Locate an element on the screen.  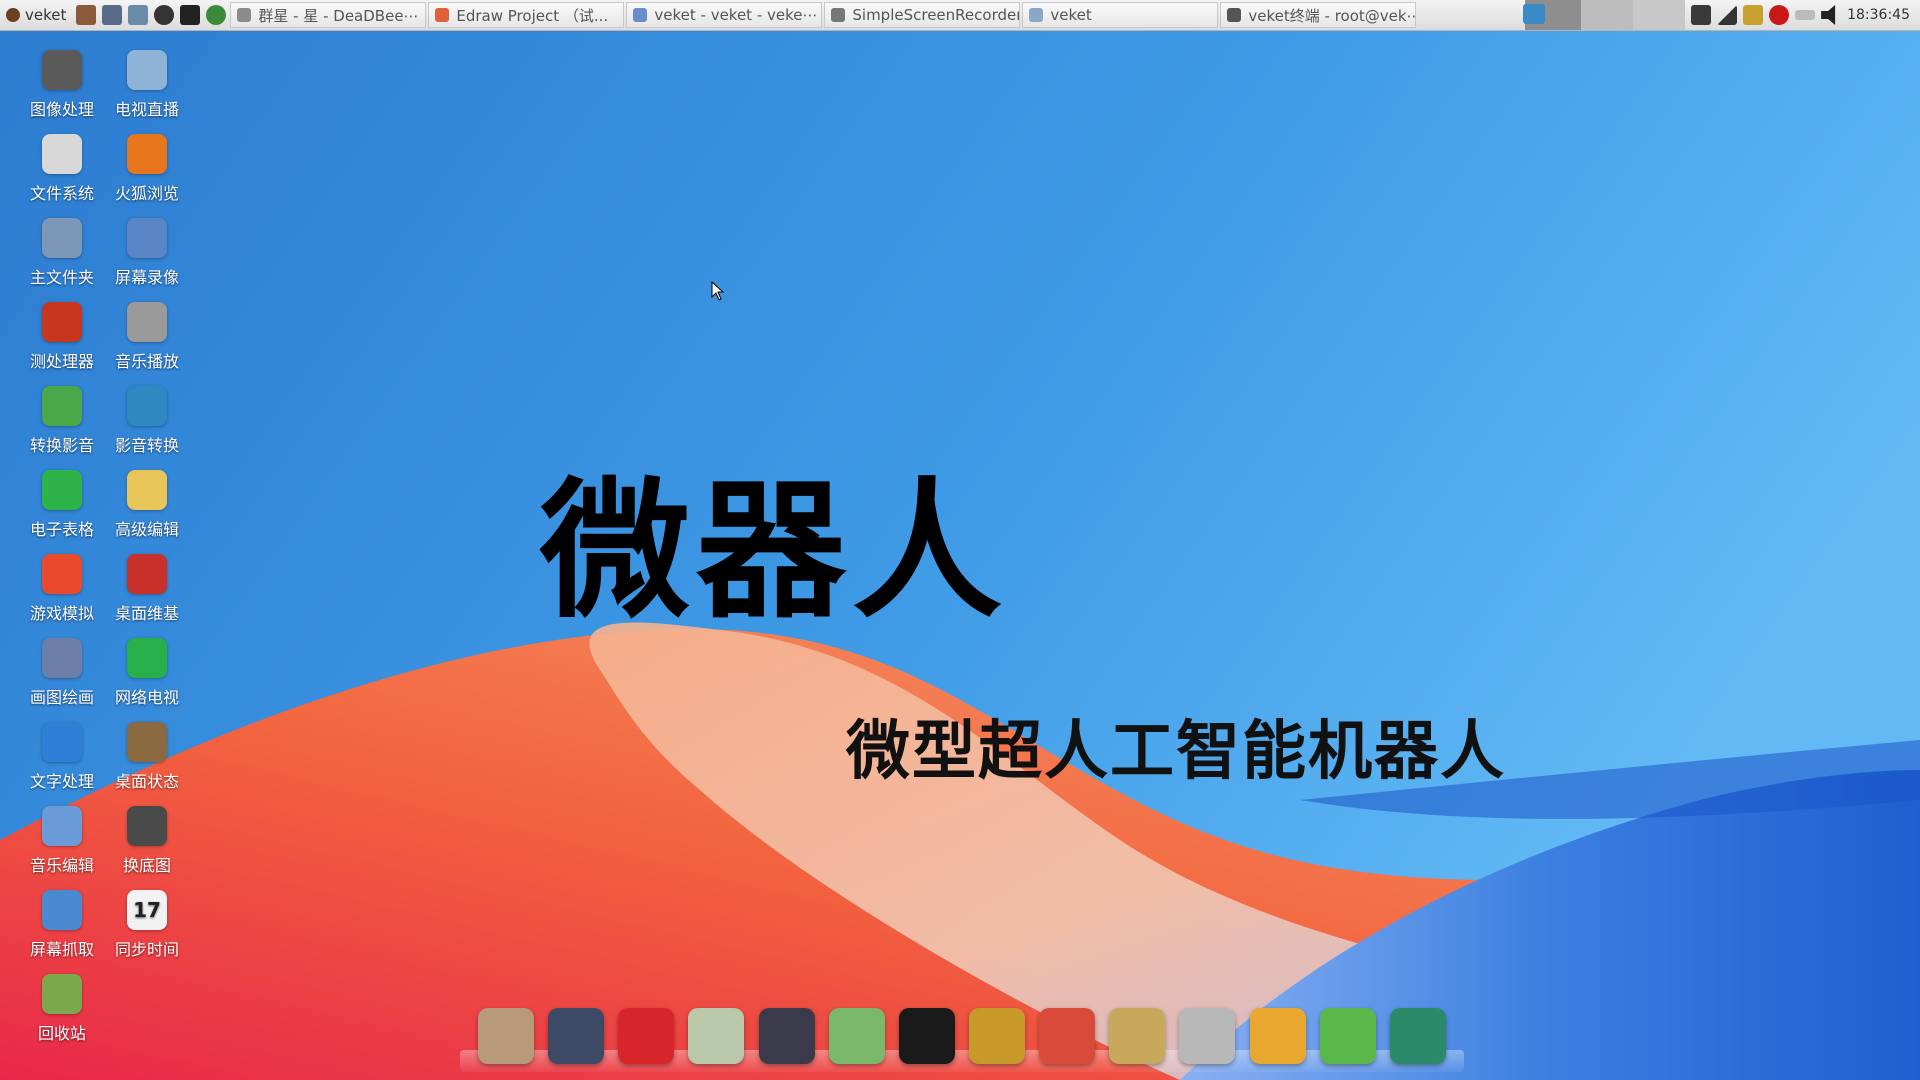
users-icon is located at coordinates (856, 1036).